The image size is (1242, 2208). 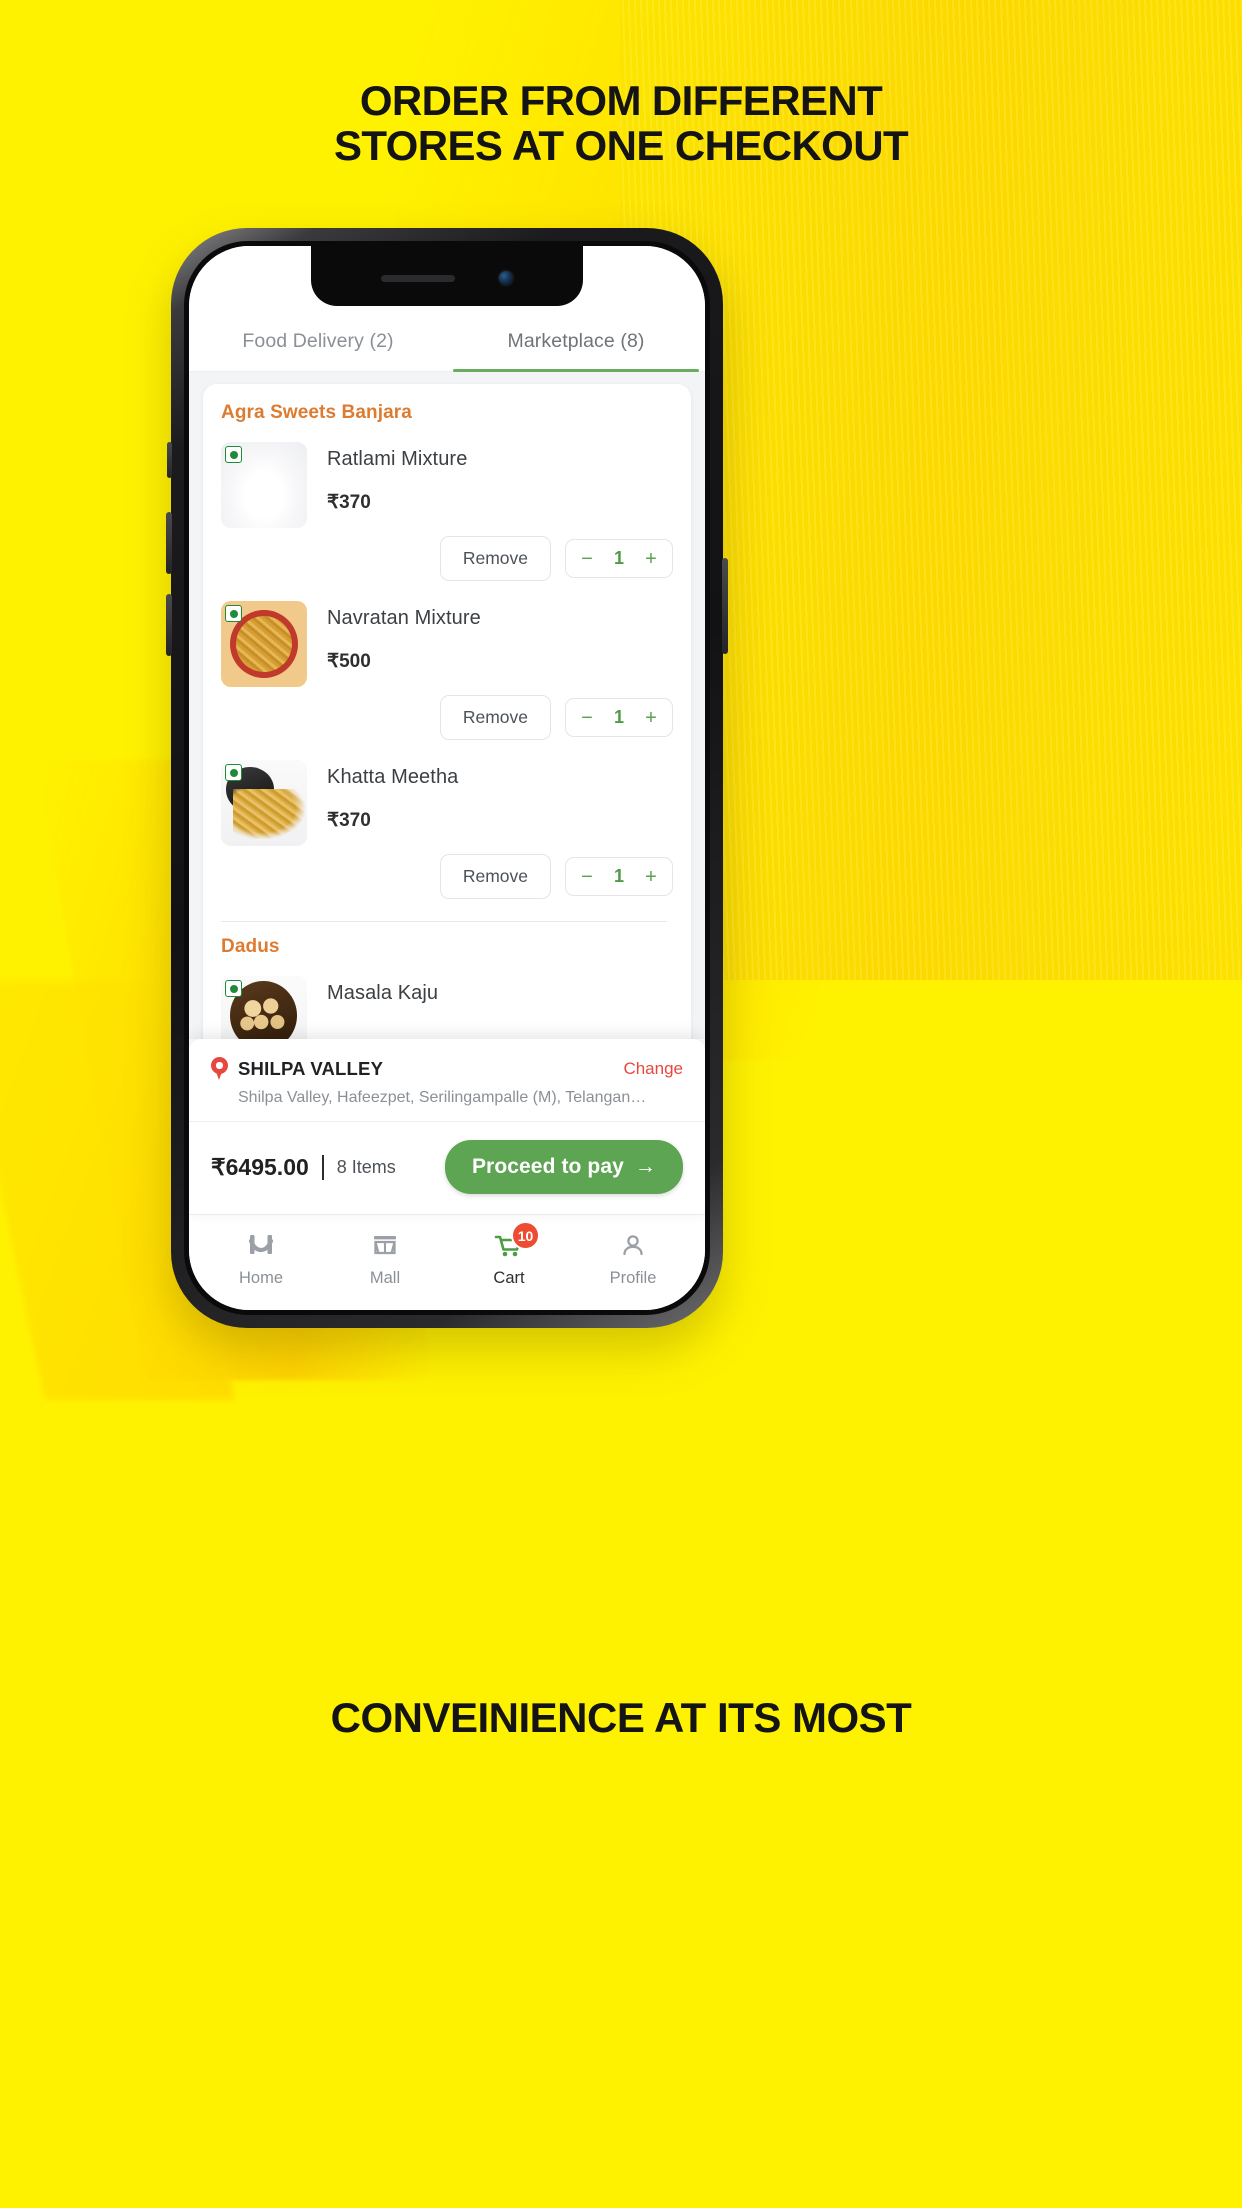 What do you see at coordinates (260, 1278) in the screenshot?
I see `nav-label: Home` at bounding box center [260, 1278].